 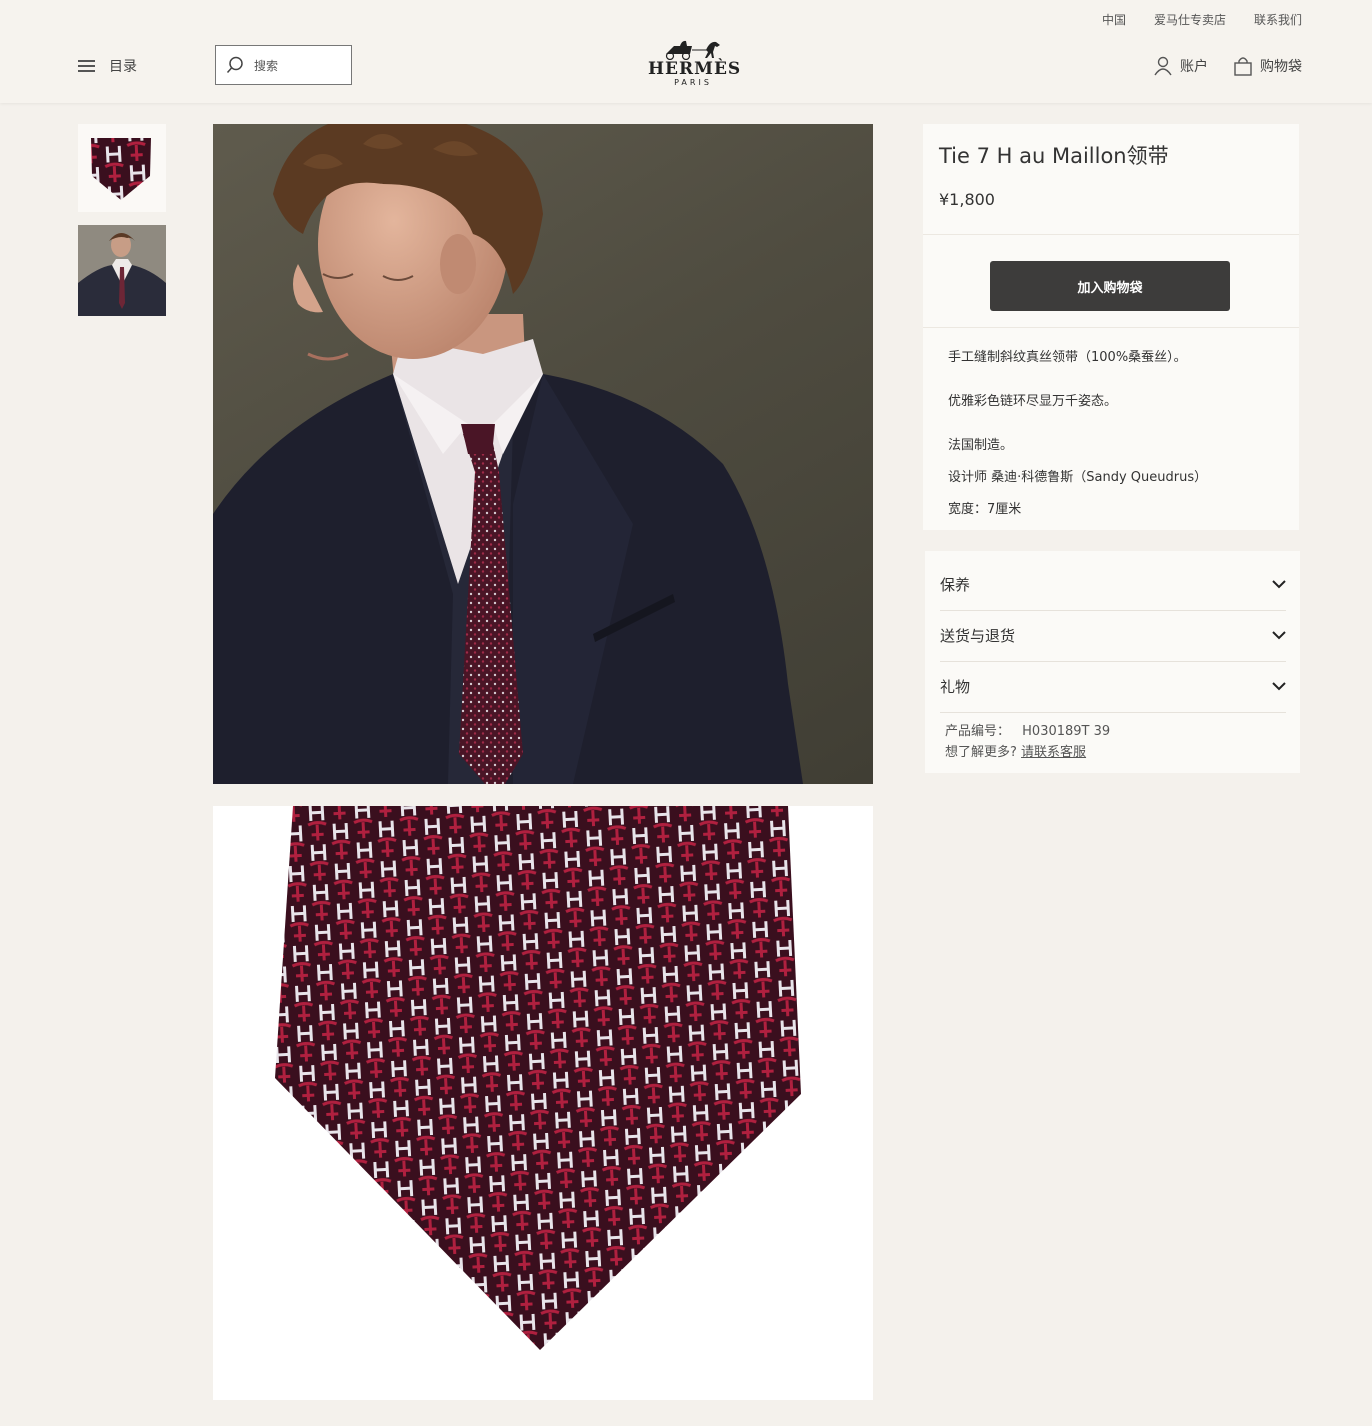 What do you see at coordinates (1228, 66) in the screenshot?
I see `account-nav: 账户 购物袋` at bounding box center [1228, 66].